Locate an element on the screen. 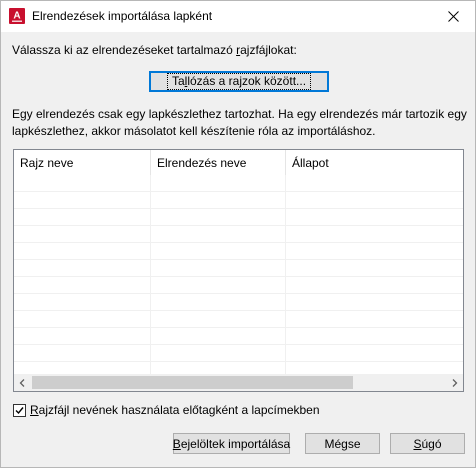 This screenshot has width=476, height=468. close-icon is located at coordinates (453, 16).